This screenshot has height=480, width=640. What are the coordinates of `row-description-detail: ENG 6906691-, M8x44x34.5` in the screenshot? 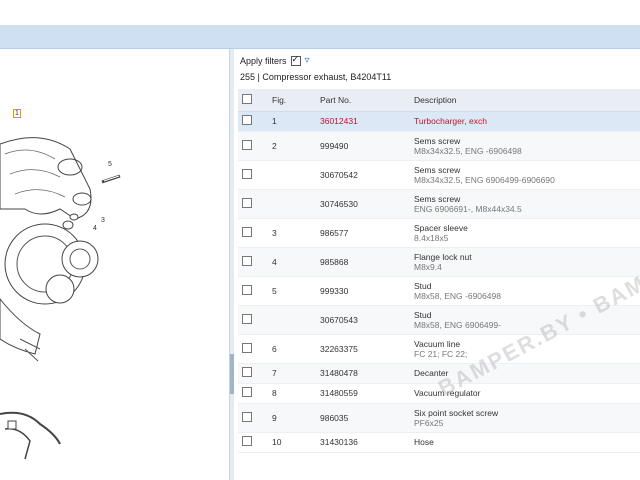 It's located at (468, 208).